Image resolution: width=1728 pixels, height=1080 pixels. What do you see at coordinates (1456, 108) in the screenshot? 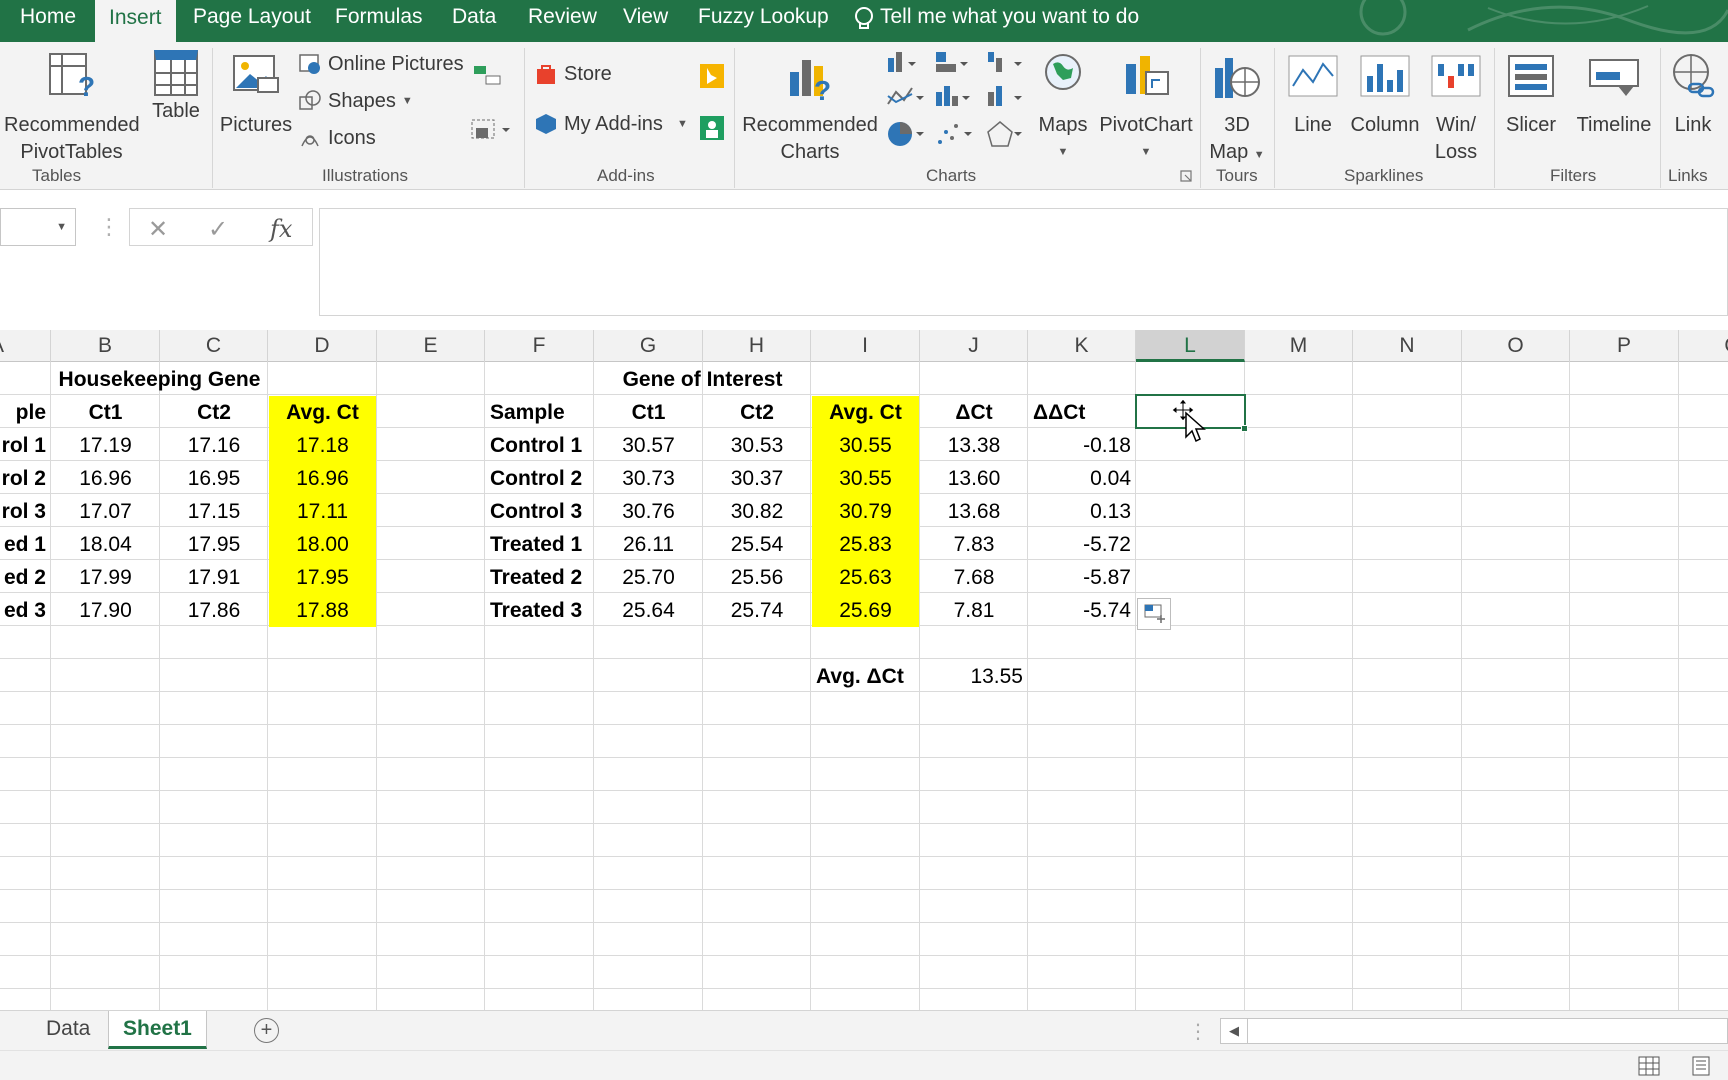
I see `sparkline-winloss-button: Win/ Loss` at bounding box center [1456, 108].